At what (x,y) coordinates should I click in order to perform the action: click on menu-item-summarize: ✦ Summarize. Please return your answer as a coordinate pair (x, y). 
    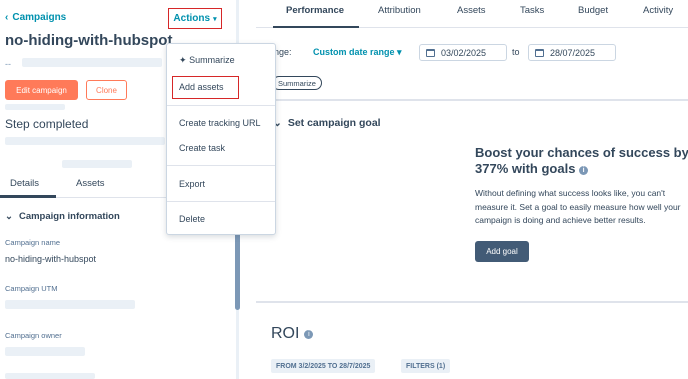
    Looking at the image, I should click on (207, 60).